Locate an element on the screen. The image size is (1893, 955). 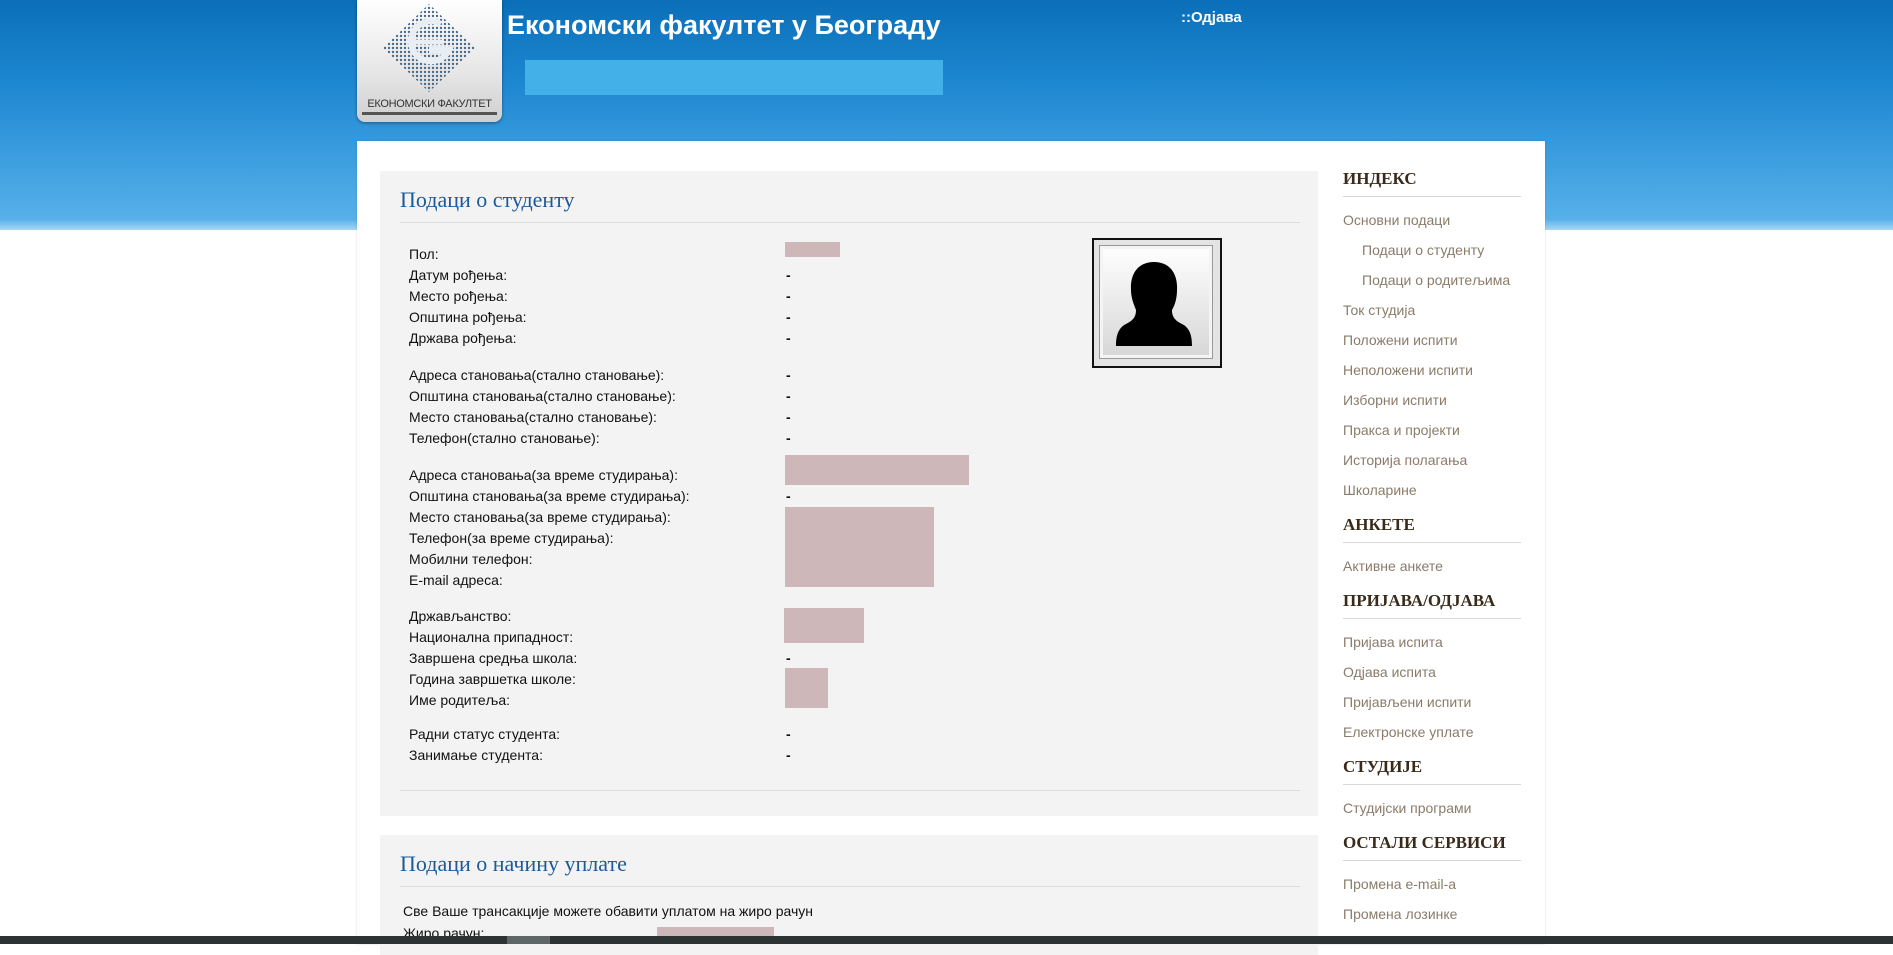
field-label: Држављанство: is located at coordinates (460, 616).